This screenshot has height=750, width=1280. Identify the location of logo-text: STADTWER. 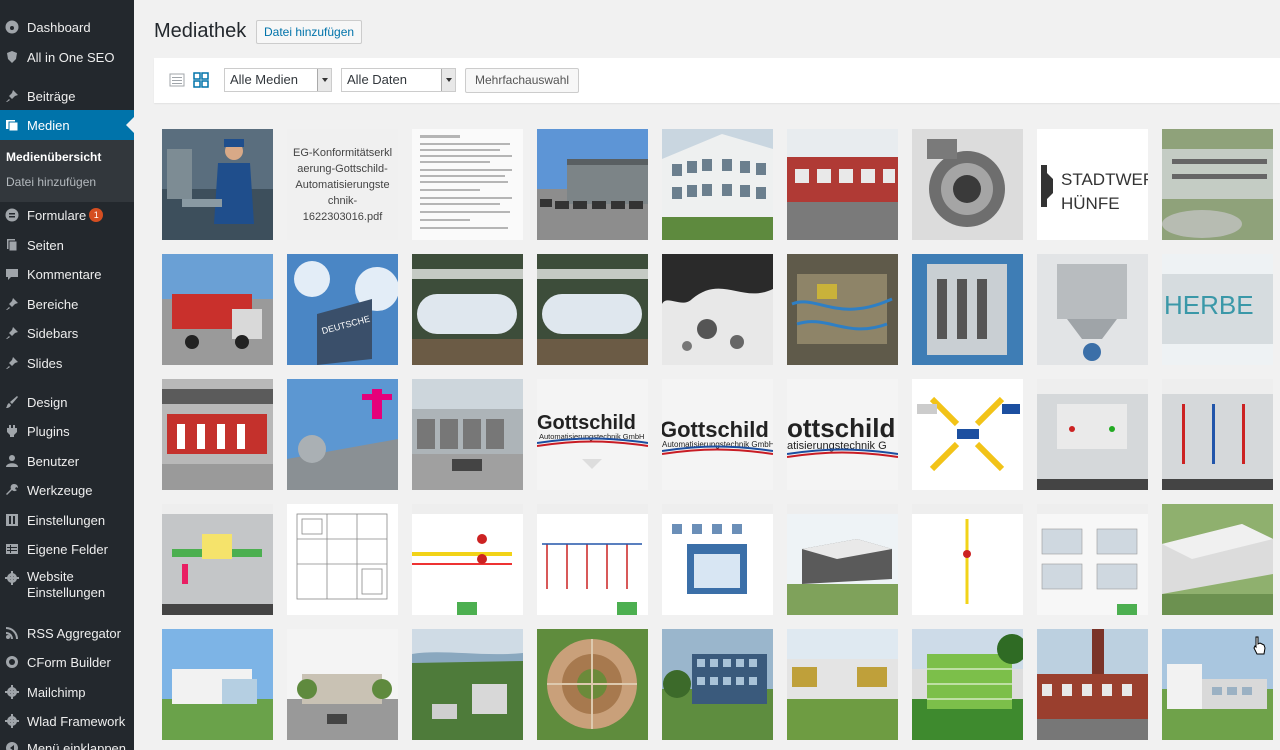
(1104, 179).